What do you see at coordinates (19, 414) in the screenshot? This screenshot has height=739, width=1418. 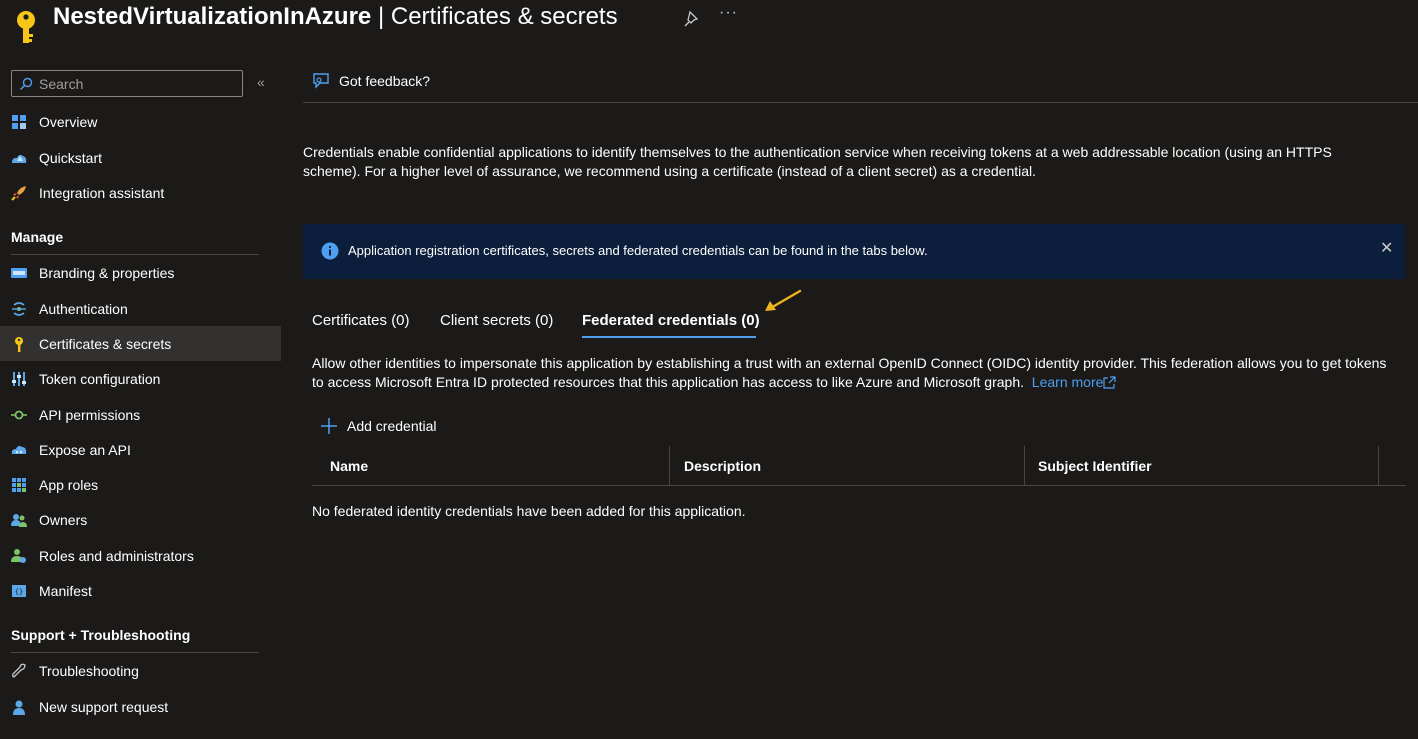 I see `api-permissions-icon` at bounding box center [19, 414].